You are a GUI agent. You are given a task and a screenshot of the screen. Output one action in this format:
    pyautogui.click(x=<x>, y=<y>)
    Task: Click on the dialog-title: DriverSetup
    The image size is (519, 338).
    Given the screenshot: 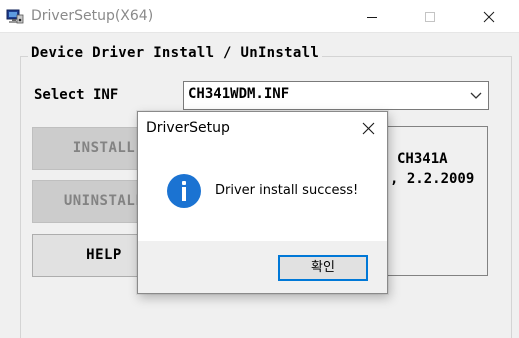 What is the action you would take?
    pyautogui.click(x=188, y=128)
    